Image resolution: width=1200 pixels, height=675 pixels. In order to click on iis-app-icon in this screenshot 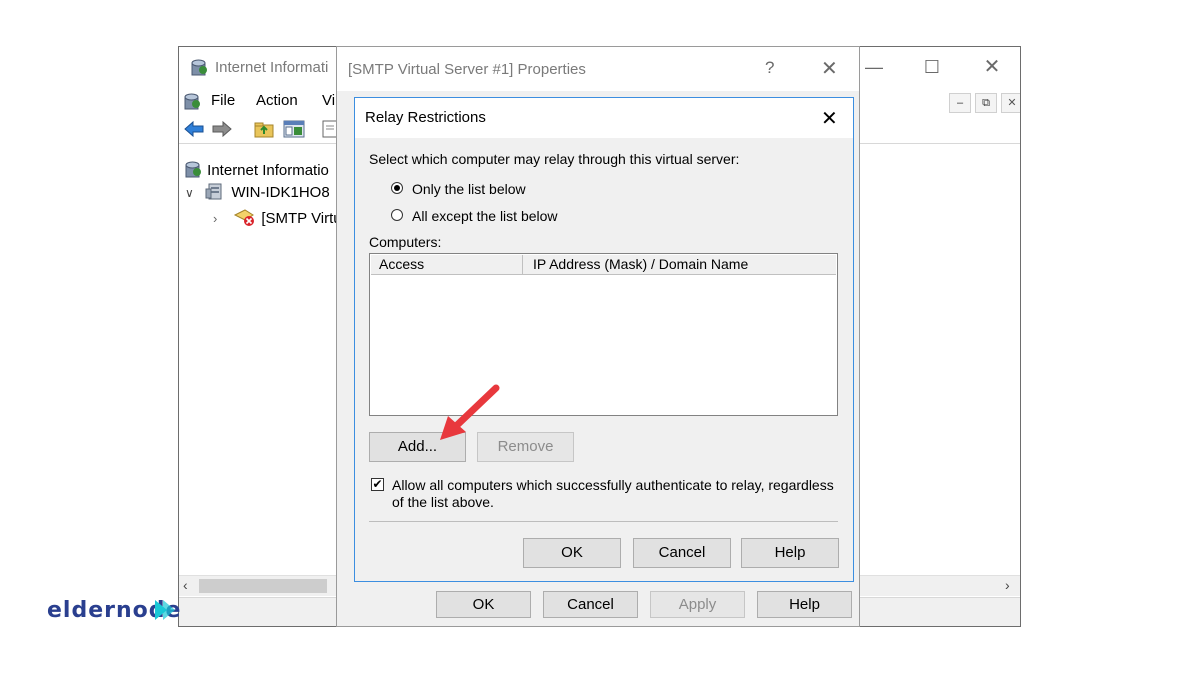, I will do `click(199, 67)`.